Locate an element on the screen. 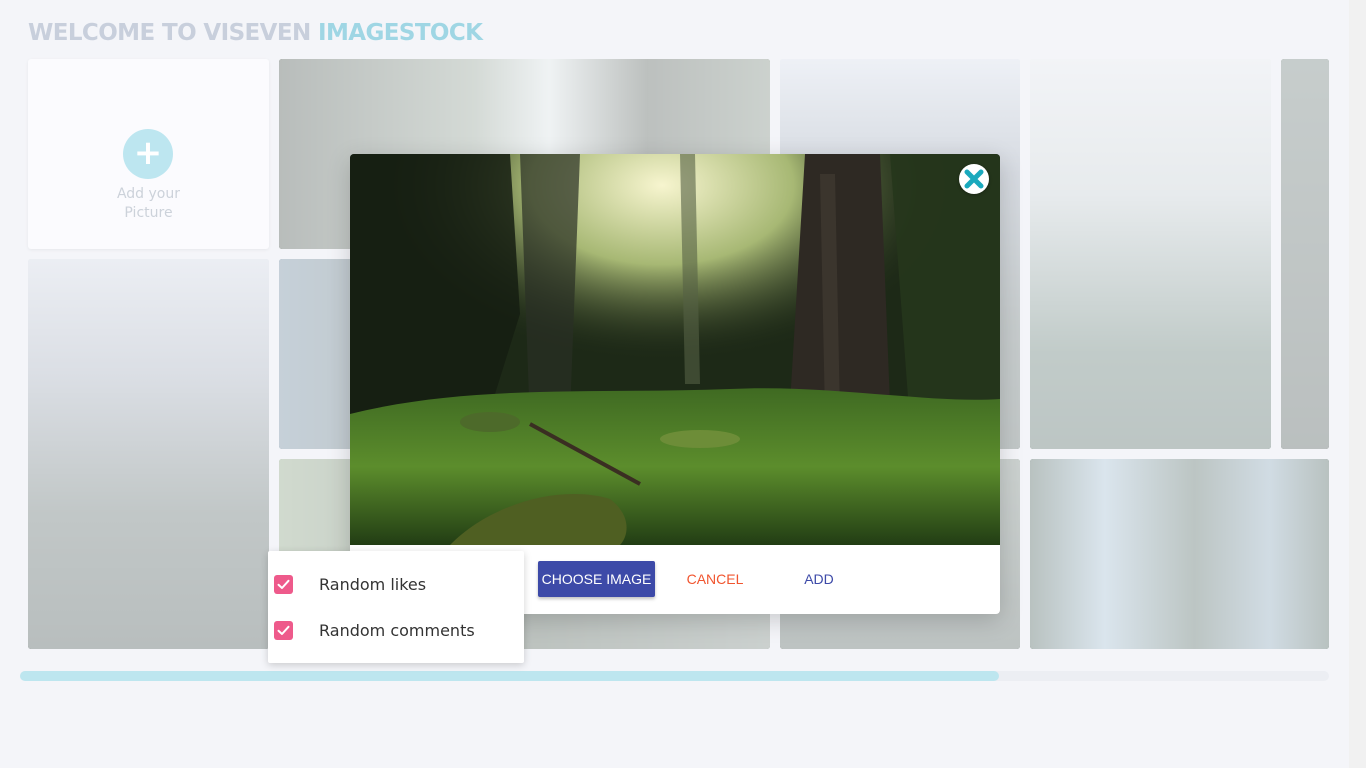 This screenshot has width=1366, height=768. cancel-button: CANCEL is located at coordinates (715, 579).